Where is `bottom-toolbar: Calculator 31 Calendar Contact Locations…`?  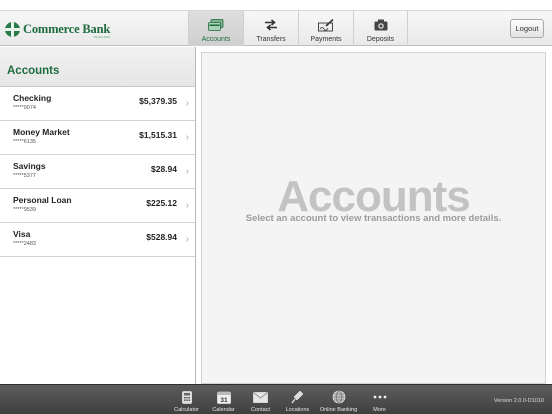 bottom-toolbar: Calculator 31 Calendar Contact Locations… is located at coordinates (276, 399).